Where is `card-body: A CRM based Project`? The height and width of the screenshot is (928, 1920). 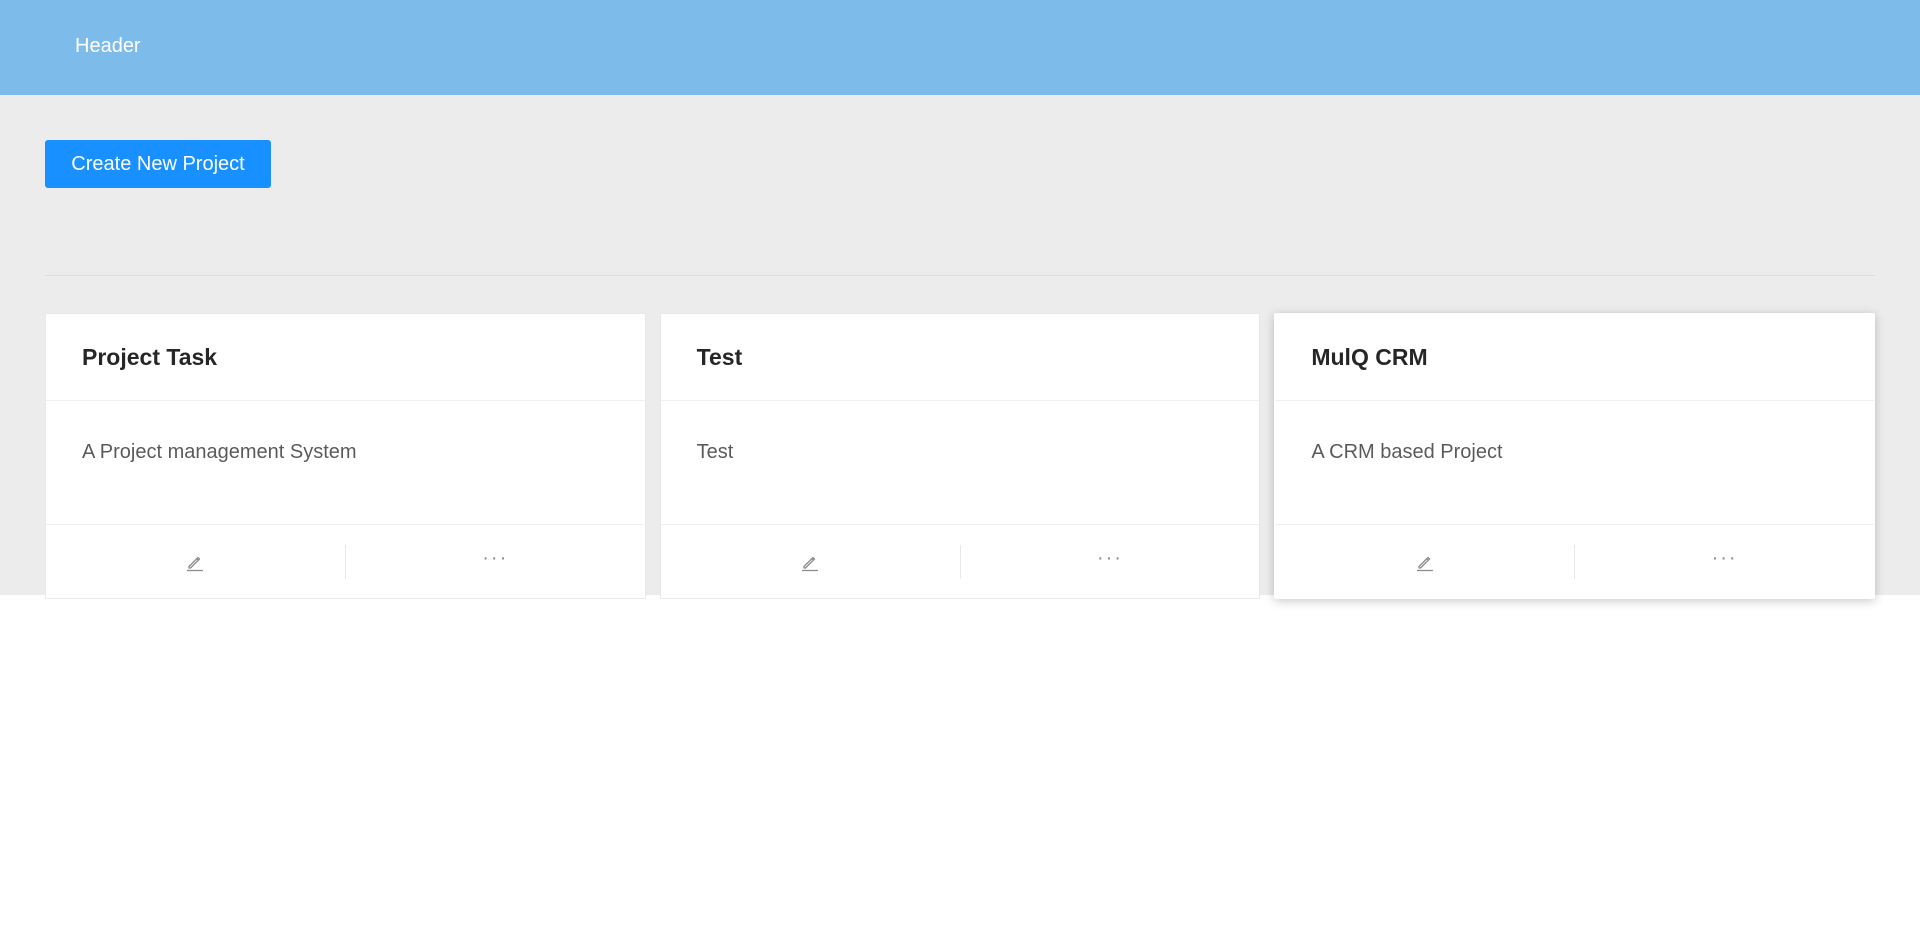 card-body: A CRM based Project is located at coordinates (1575, 463).